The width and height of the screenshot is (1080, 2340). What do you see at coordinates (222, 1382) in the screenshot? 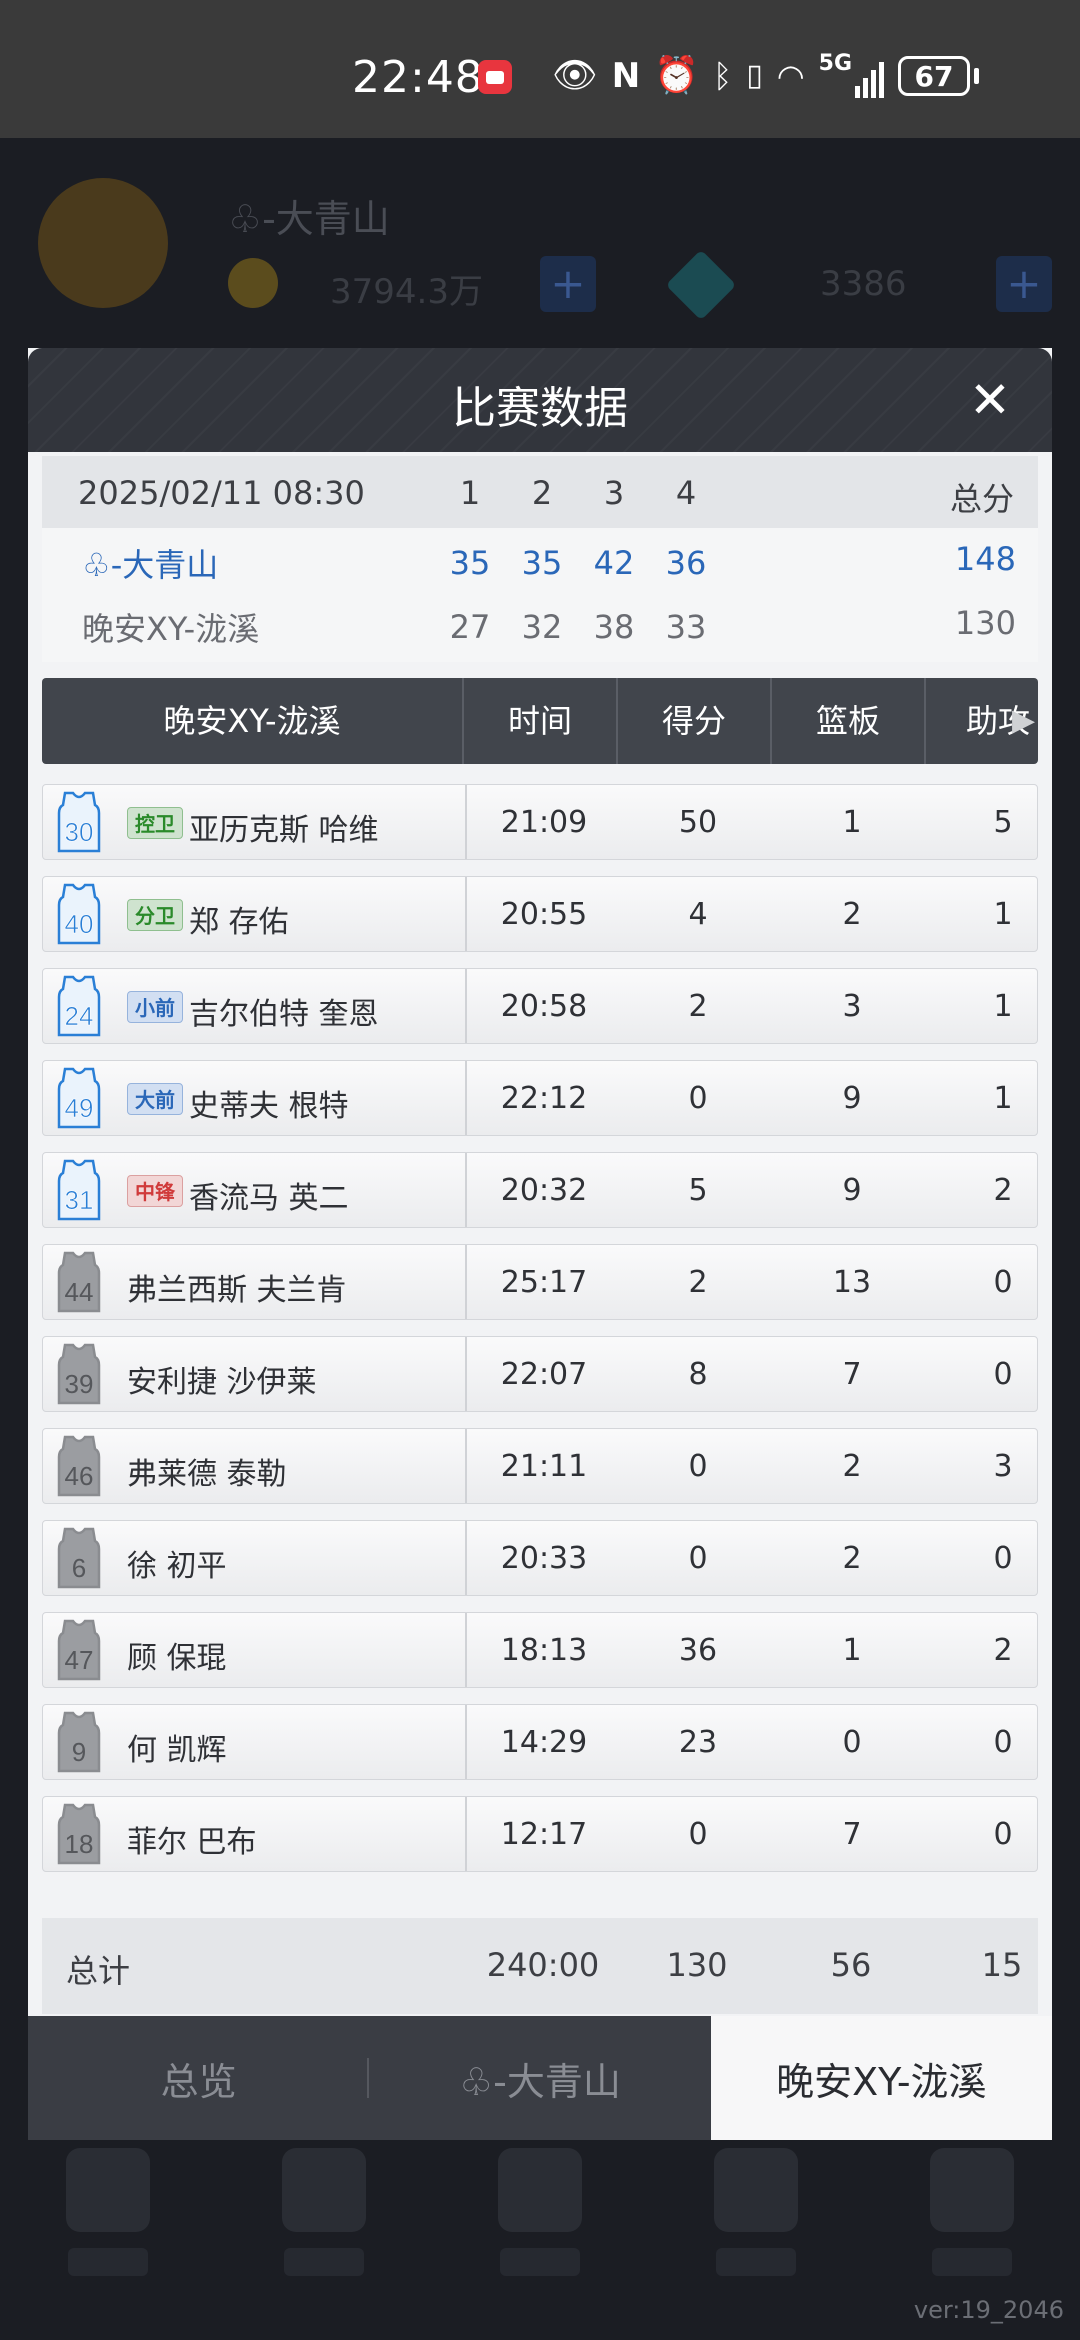
I see `player-name: 安利捷 沙伊莱` at bounding box center [222, 1382].